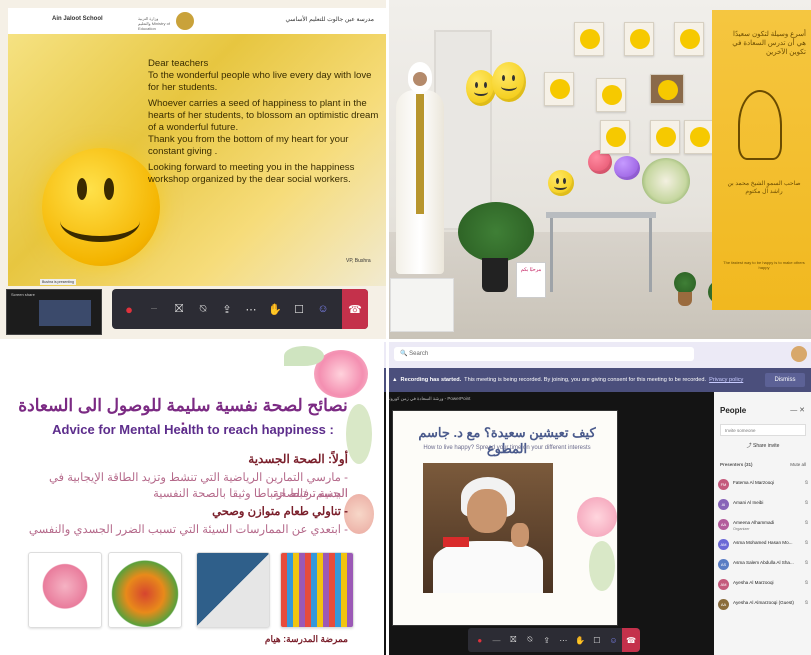 The width and height of the screenshot is (811, 655). I want to click on participant-row: AA Ameena Alhammadi Organizer ⍉, so click(763, 526).